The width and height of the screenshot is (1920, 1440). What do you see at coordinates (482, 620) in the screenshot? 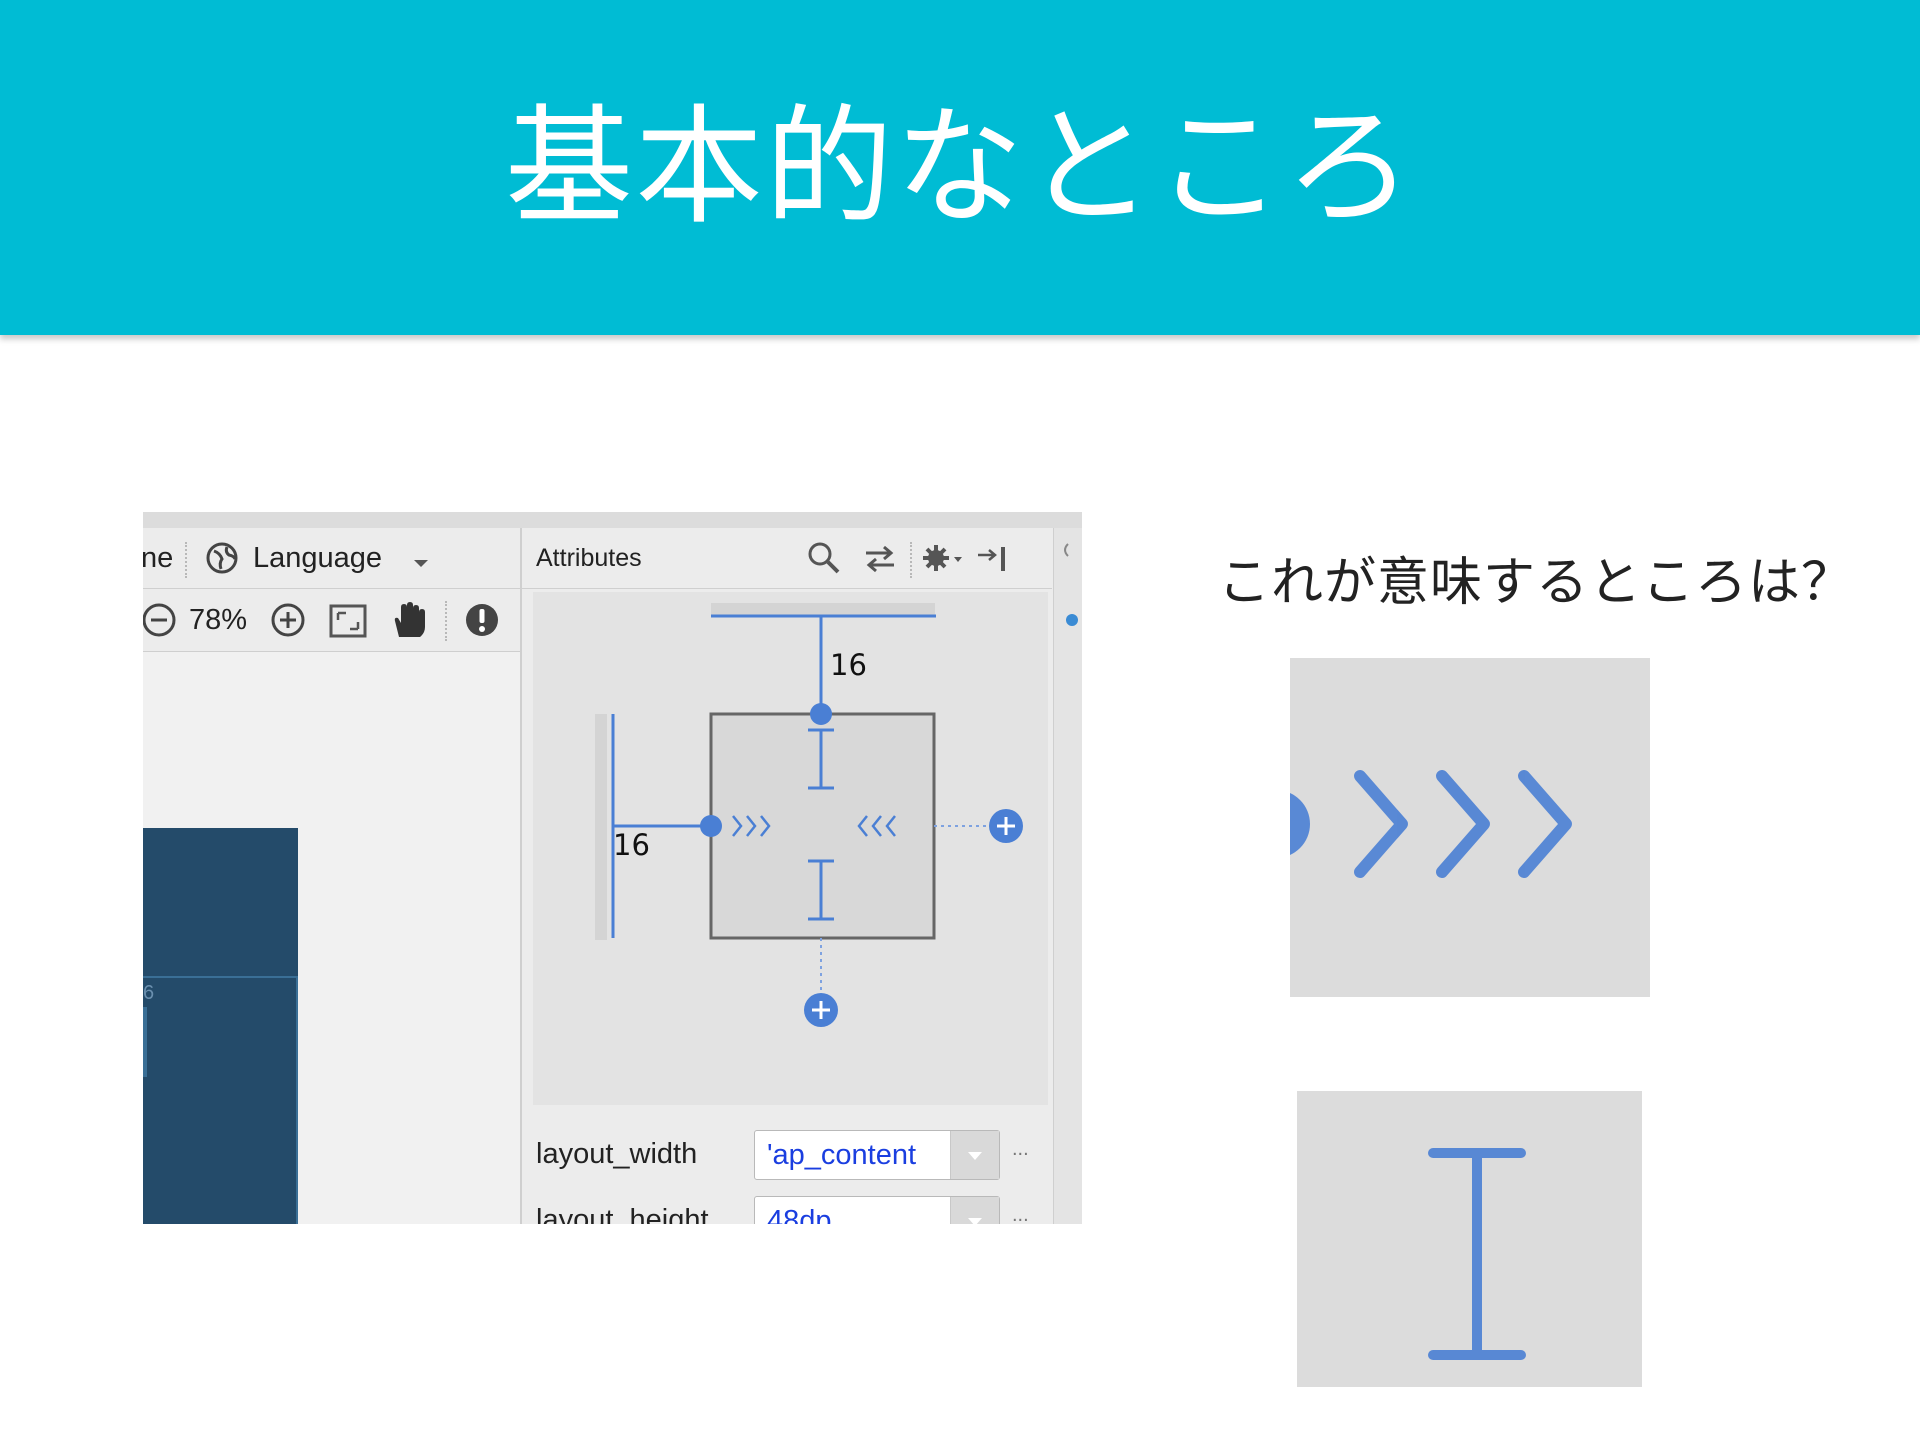
I see `warning-icon` at bounding box center [482, 620].